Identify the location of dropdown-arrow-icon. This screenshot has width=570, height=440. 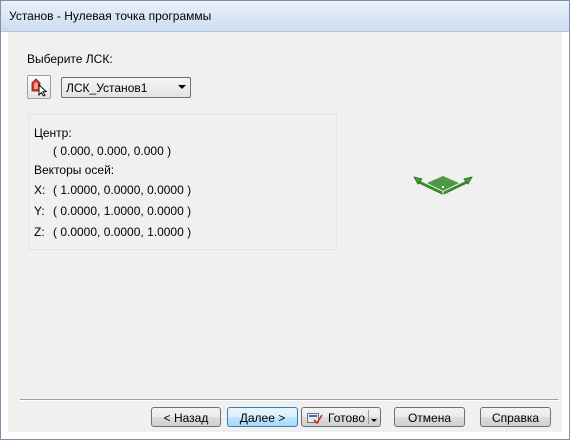
(374, 420).